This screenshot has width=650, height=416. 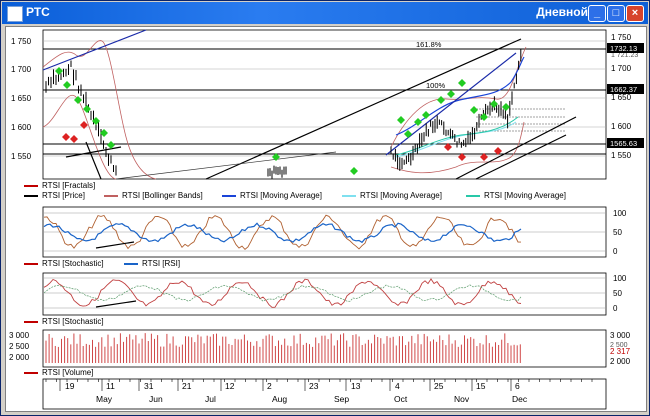 I want to click on legend-volume: RTSI [Volume], so click(x=58, y=372).